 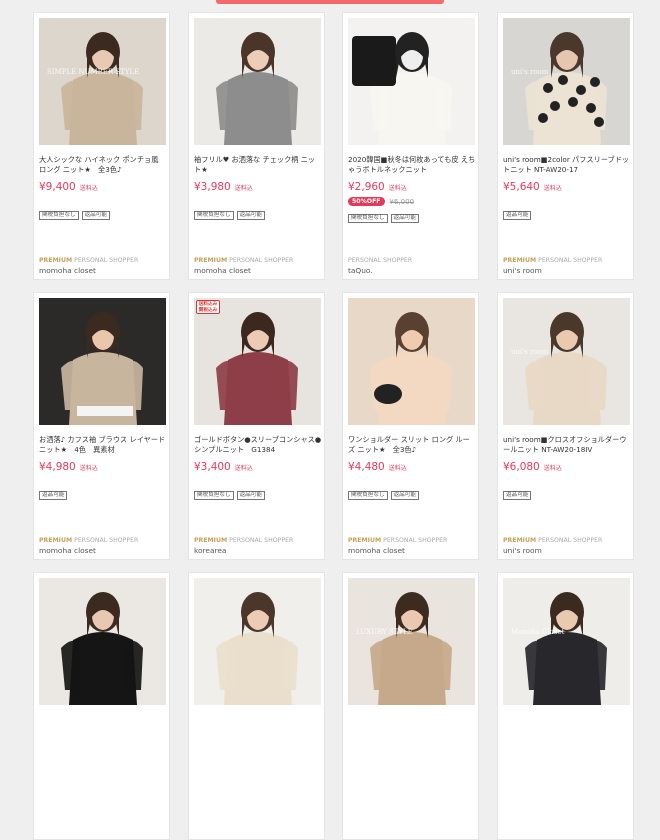 I want to click on free-shipping-badge: 送料込み 関税込み, so click(x=208, y=307).